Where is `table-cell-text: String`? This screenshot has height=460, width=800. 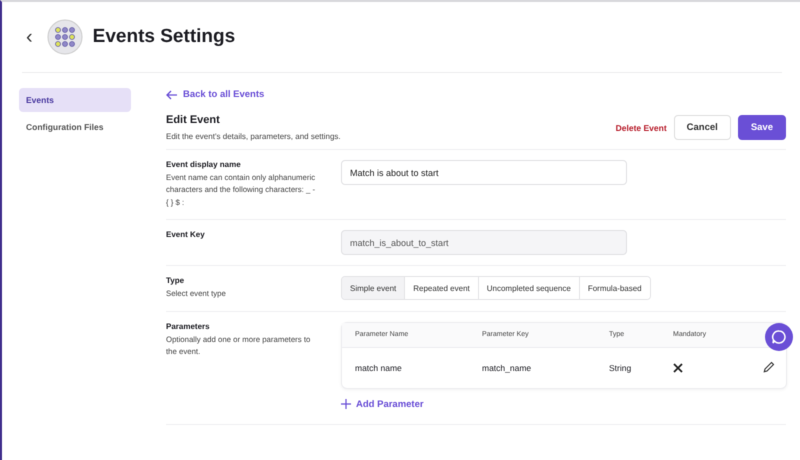
table-cell-text: String is located at coordinates (620, 367).